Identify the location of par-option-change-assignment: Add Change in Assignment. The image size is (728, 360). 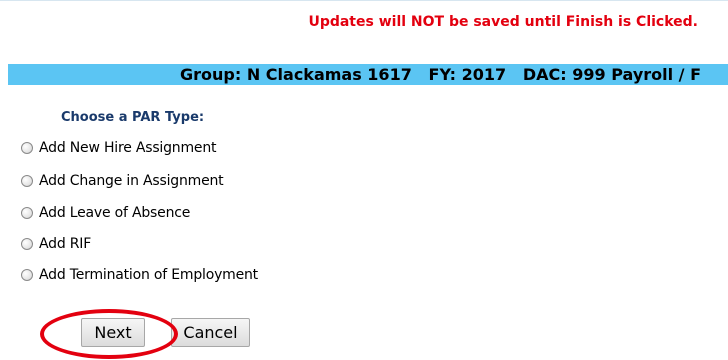
(122, 181).